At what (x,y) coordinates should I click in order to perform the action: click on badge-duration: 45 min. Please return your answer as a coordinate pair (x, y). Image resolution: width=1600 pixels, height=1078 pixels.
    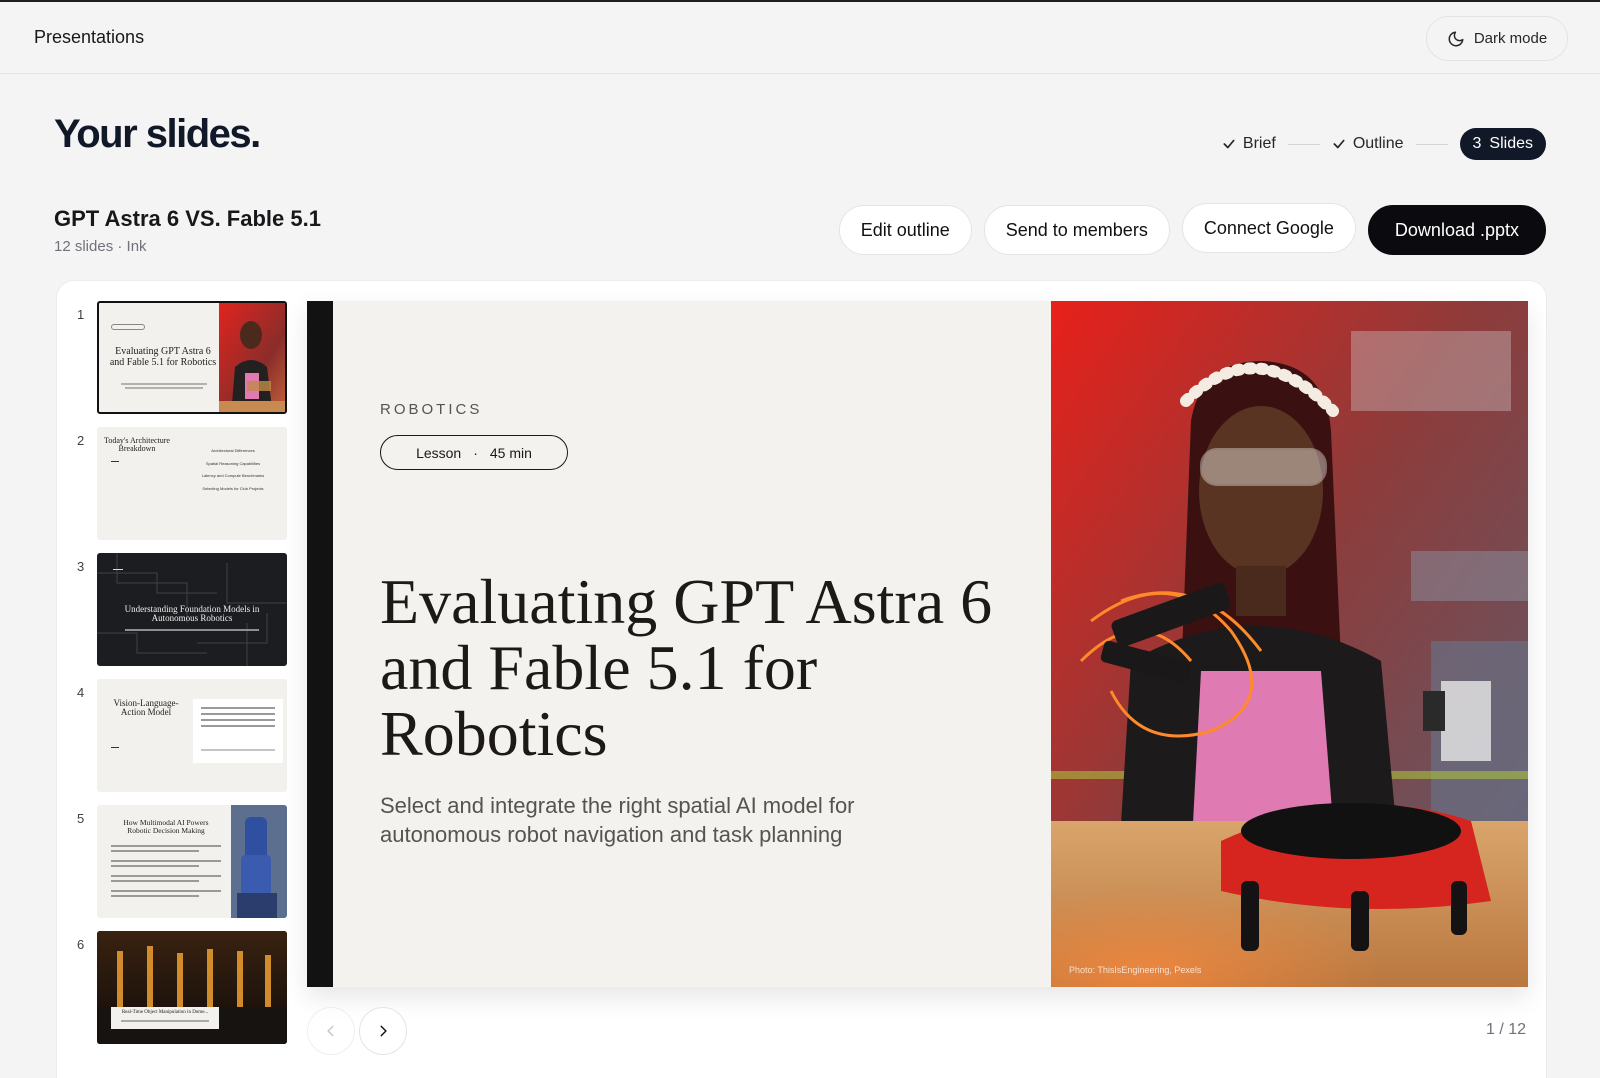
    Looking at the image, I should click on (510, 452).